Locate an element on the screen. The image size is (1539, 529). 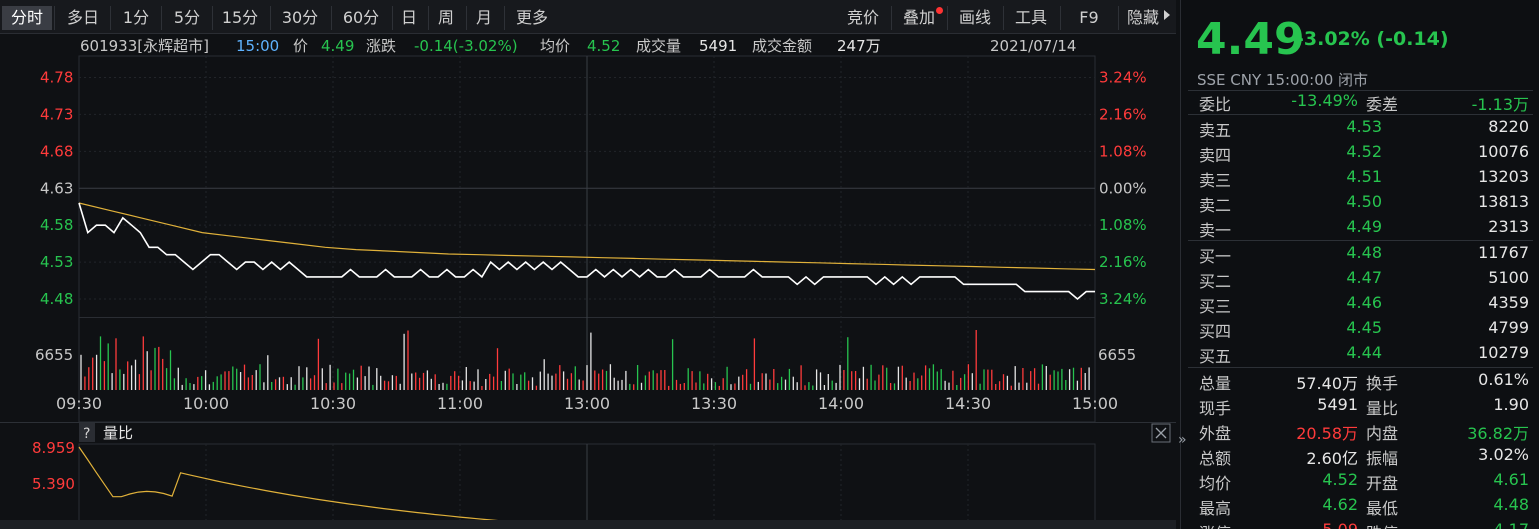
stat-value: 57.40万 is located at coordinates (1327, 383).